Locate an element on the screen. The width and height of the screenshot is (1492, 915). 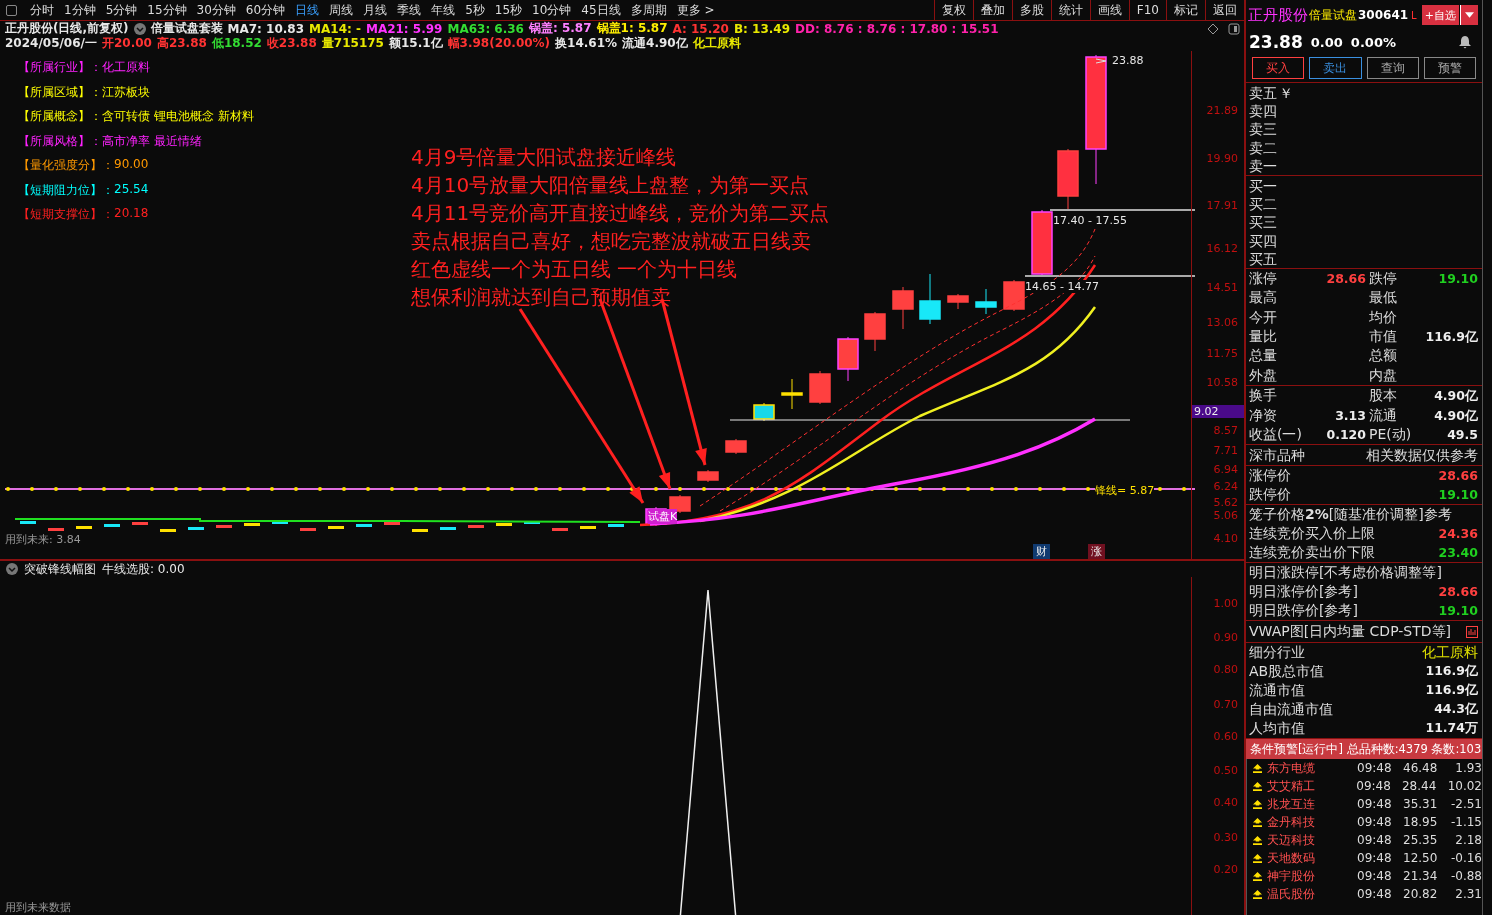
stat-label: 均价 is located at coordinates (1383, 317).